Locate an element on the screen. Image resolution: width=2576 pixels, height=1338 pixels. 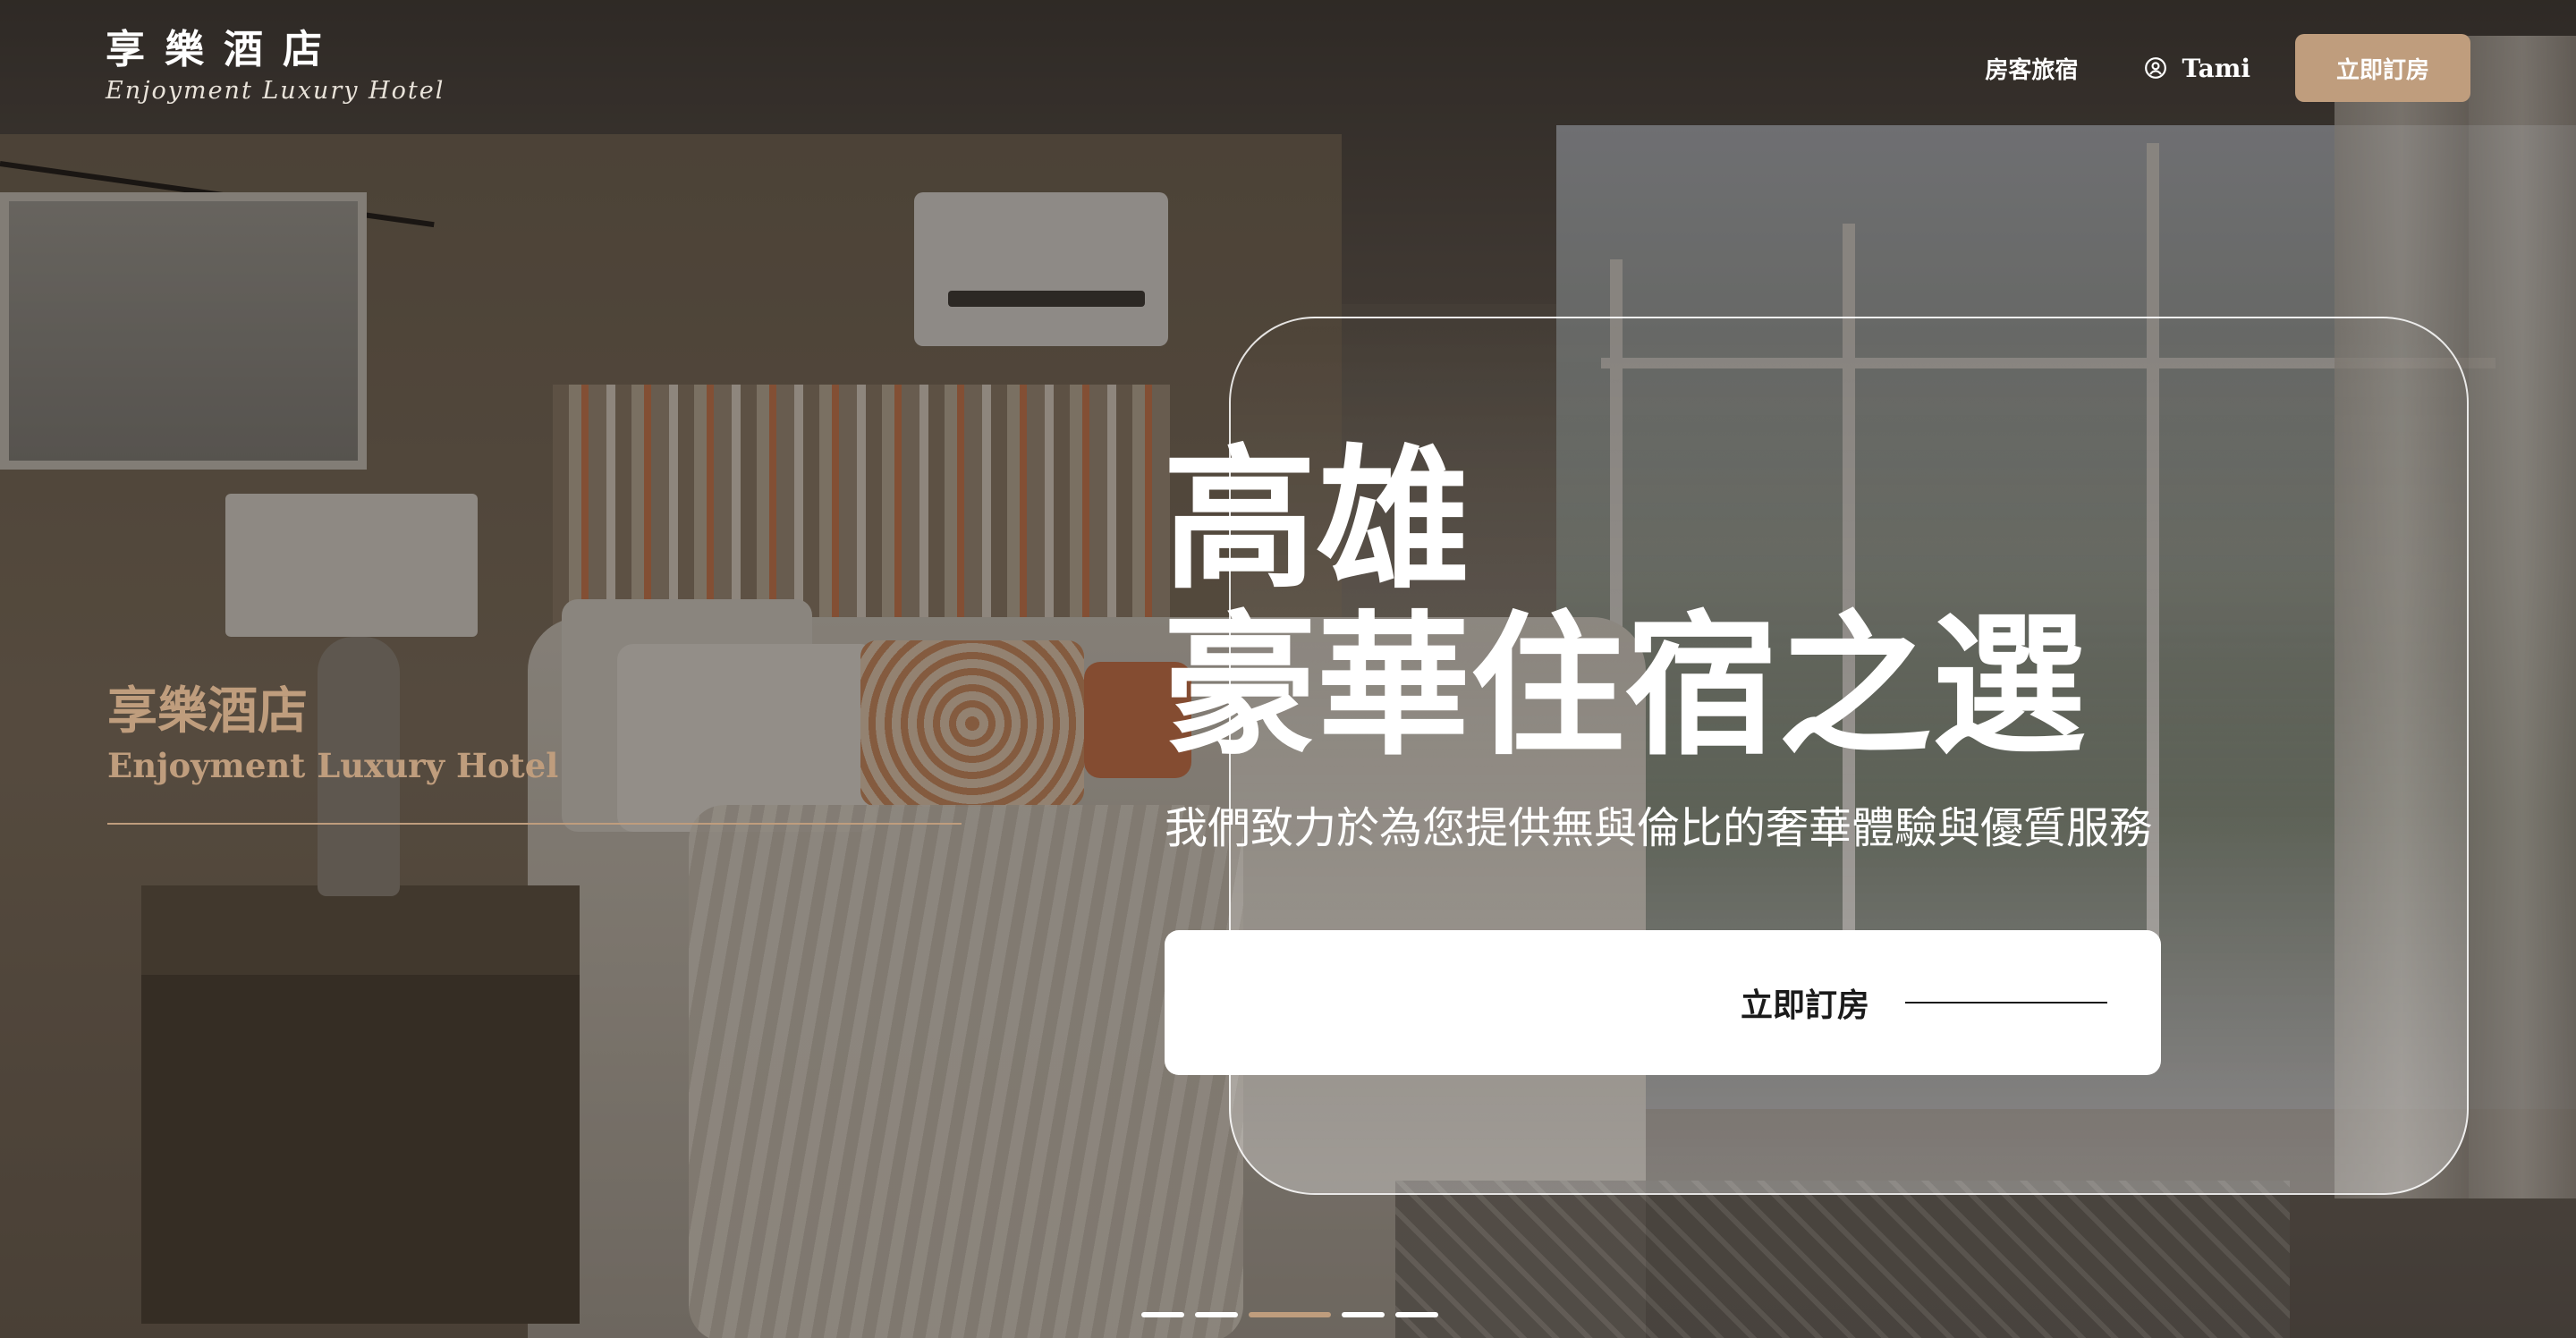
brand-name-en: Enjoyment Luxury Hotel is located at coordinates (275, 91).